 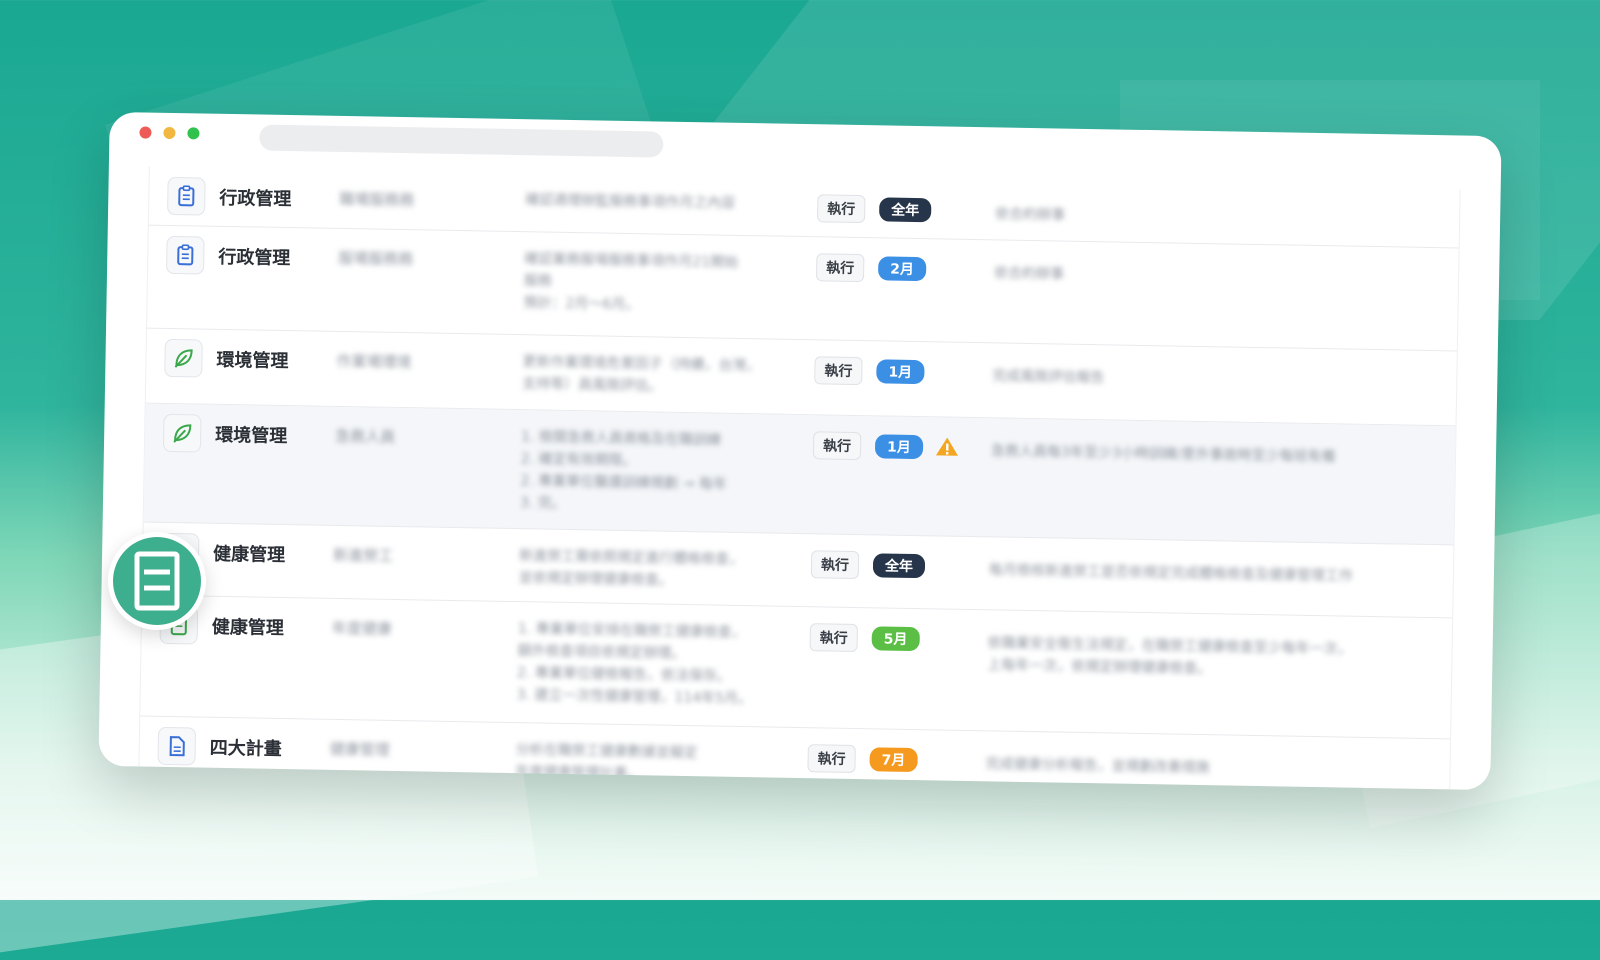 What do you see at coordinates (246, 747) in the screenshot?
I see `category-label: 四大計畫` at bounding box center [246, 747].